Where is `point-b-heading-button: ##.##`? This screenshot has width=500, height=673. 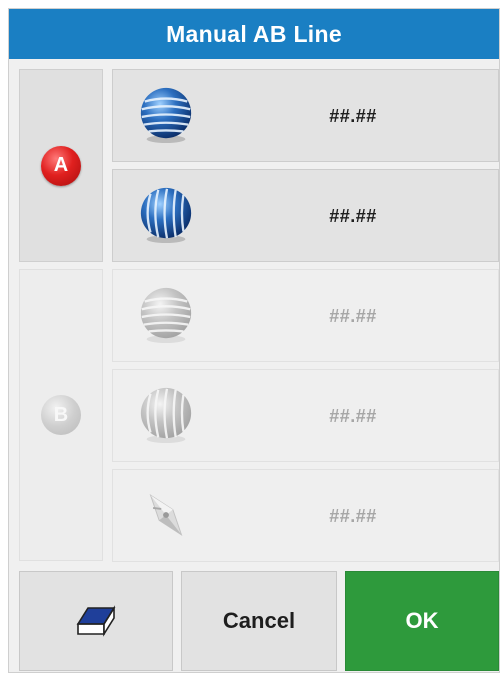 point-b-heading-button: ##.## is located at coordinates (305, 515).